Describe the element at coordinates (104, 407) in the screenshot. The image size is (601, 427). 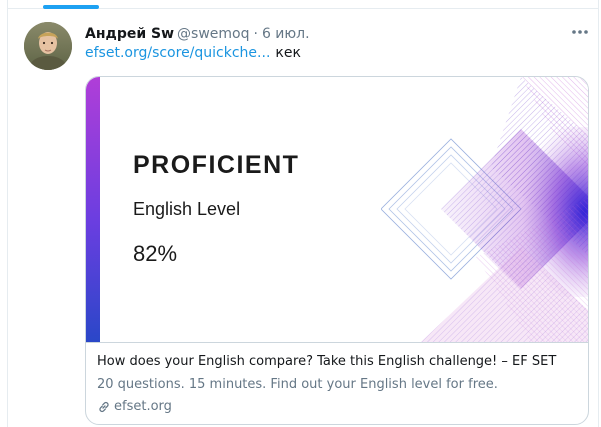
I see `link-icon` at that location.